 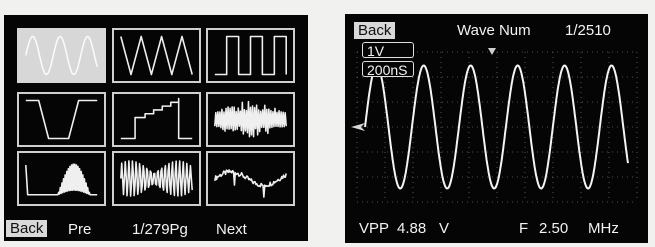 I want to click on wave-thumb-modulated, so click(x=156, y=178).